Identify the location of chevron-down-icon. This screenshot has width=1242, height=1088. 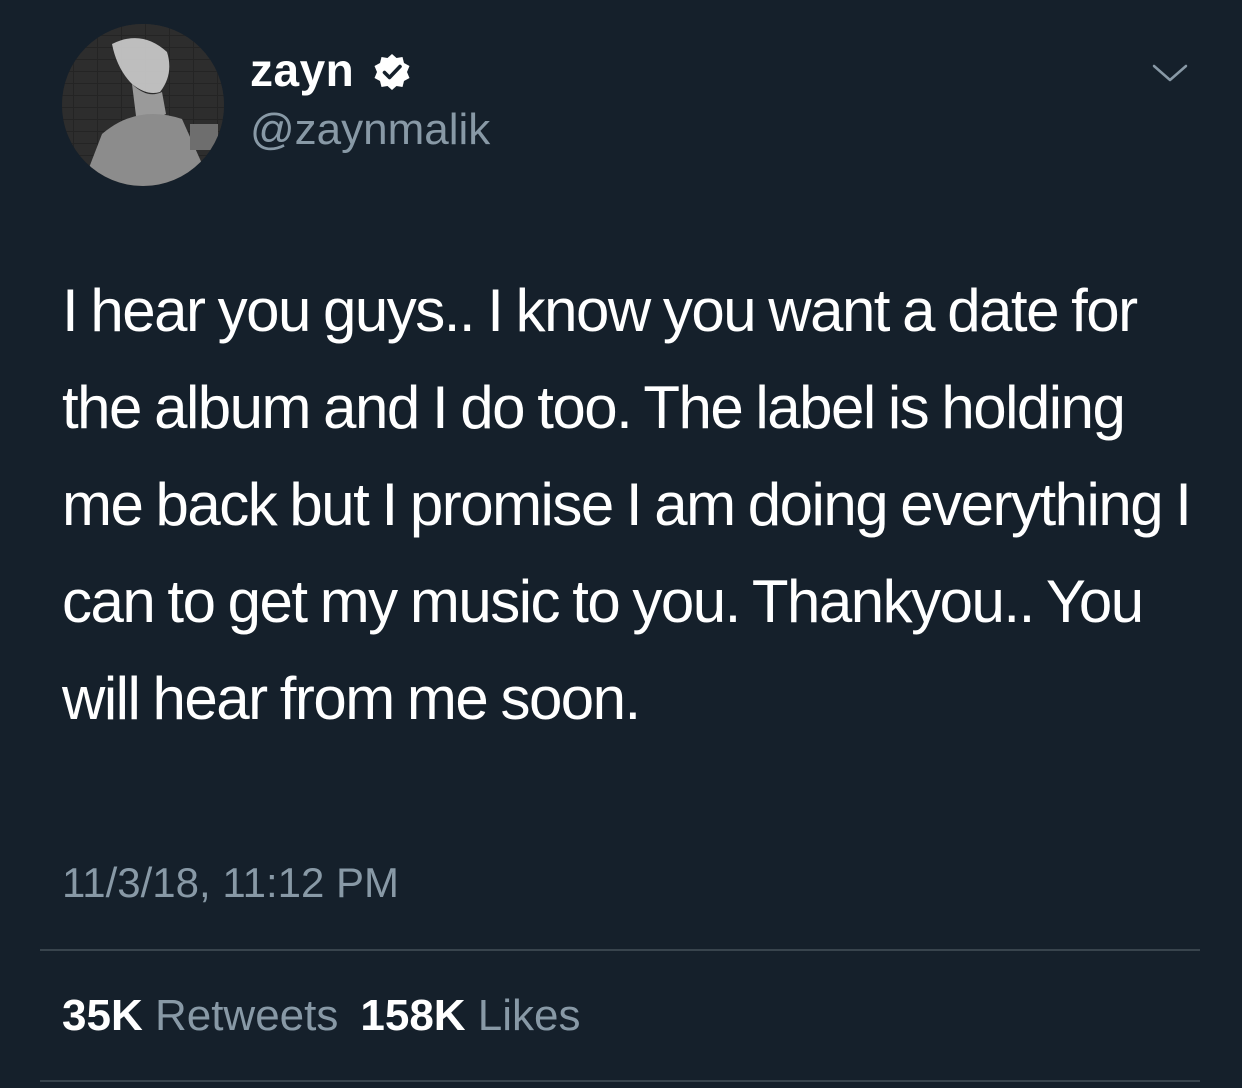
(1170, 73).